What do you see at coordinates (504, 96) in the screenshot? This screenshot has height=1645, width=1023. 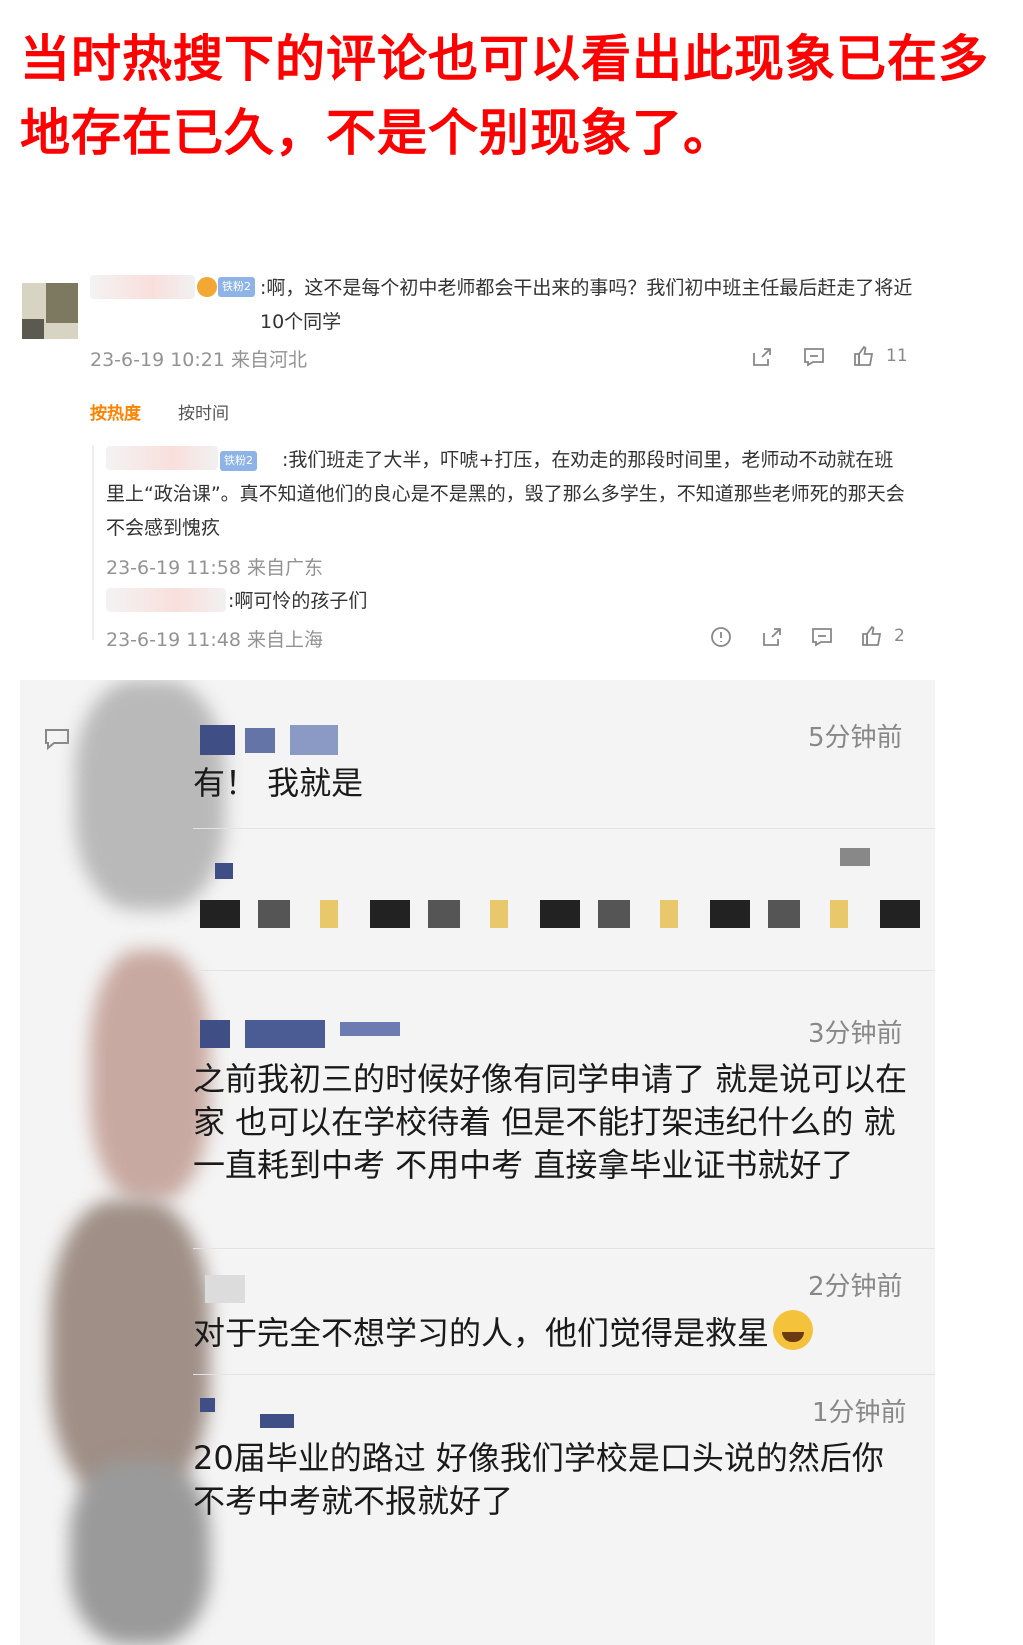 I see `headline: 当时热搜下的评论也可以看出此现象已在多地存在已久，不是个别现象了。` at bounding box center [504, 96].